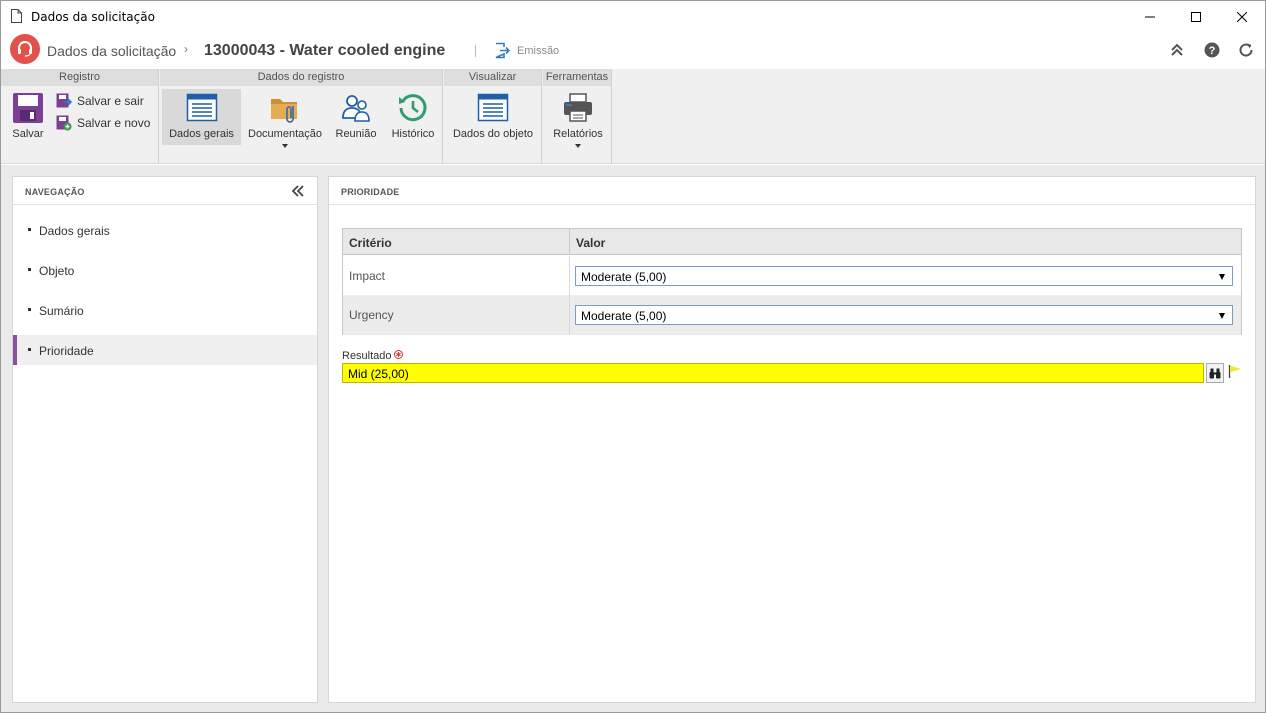  I want to click on column-header-valor: Valor, so click(590, 243).